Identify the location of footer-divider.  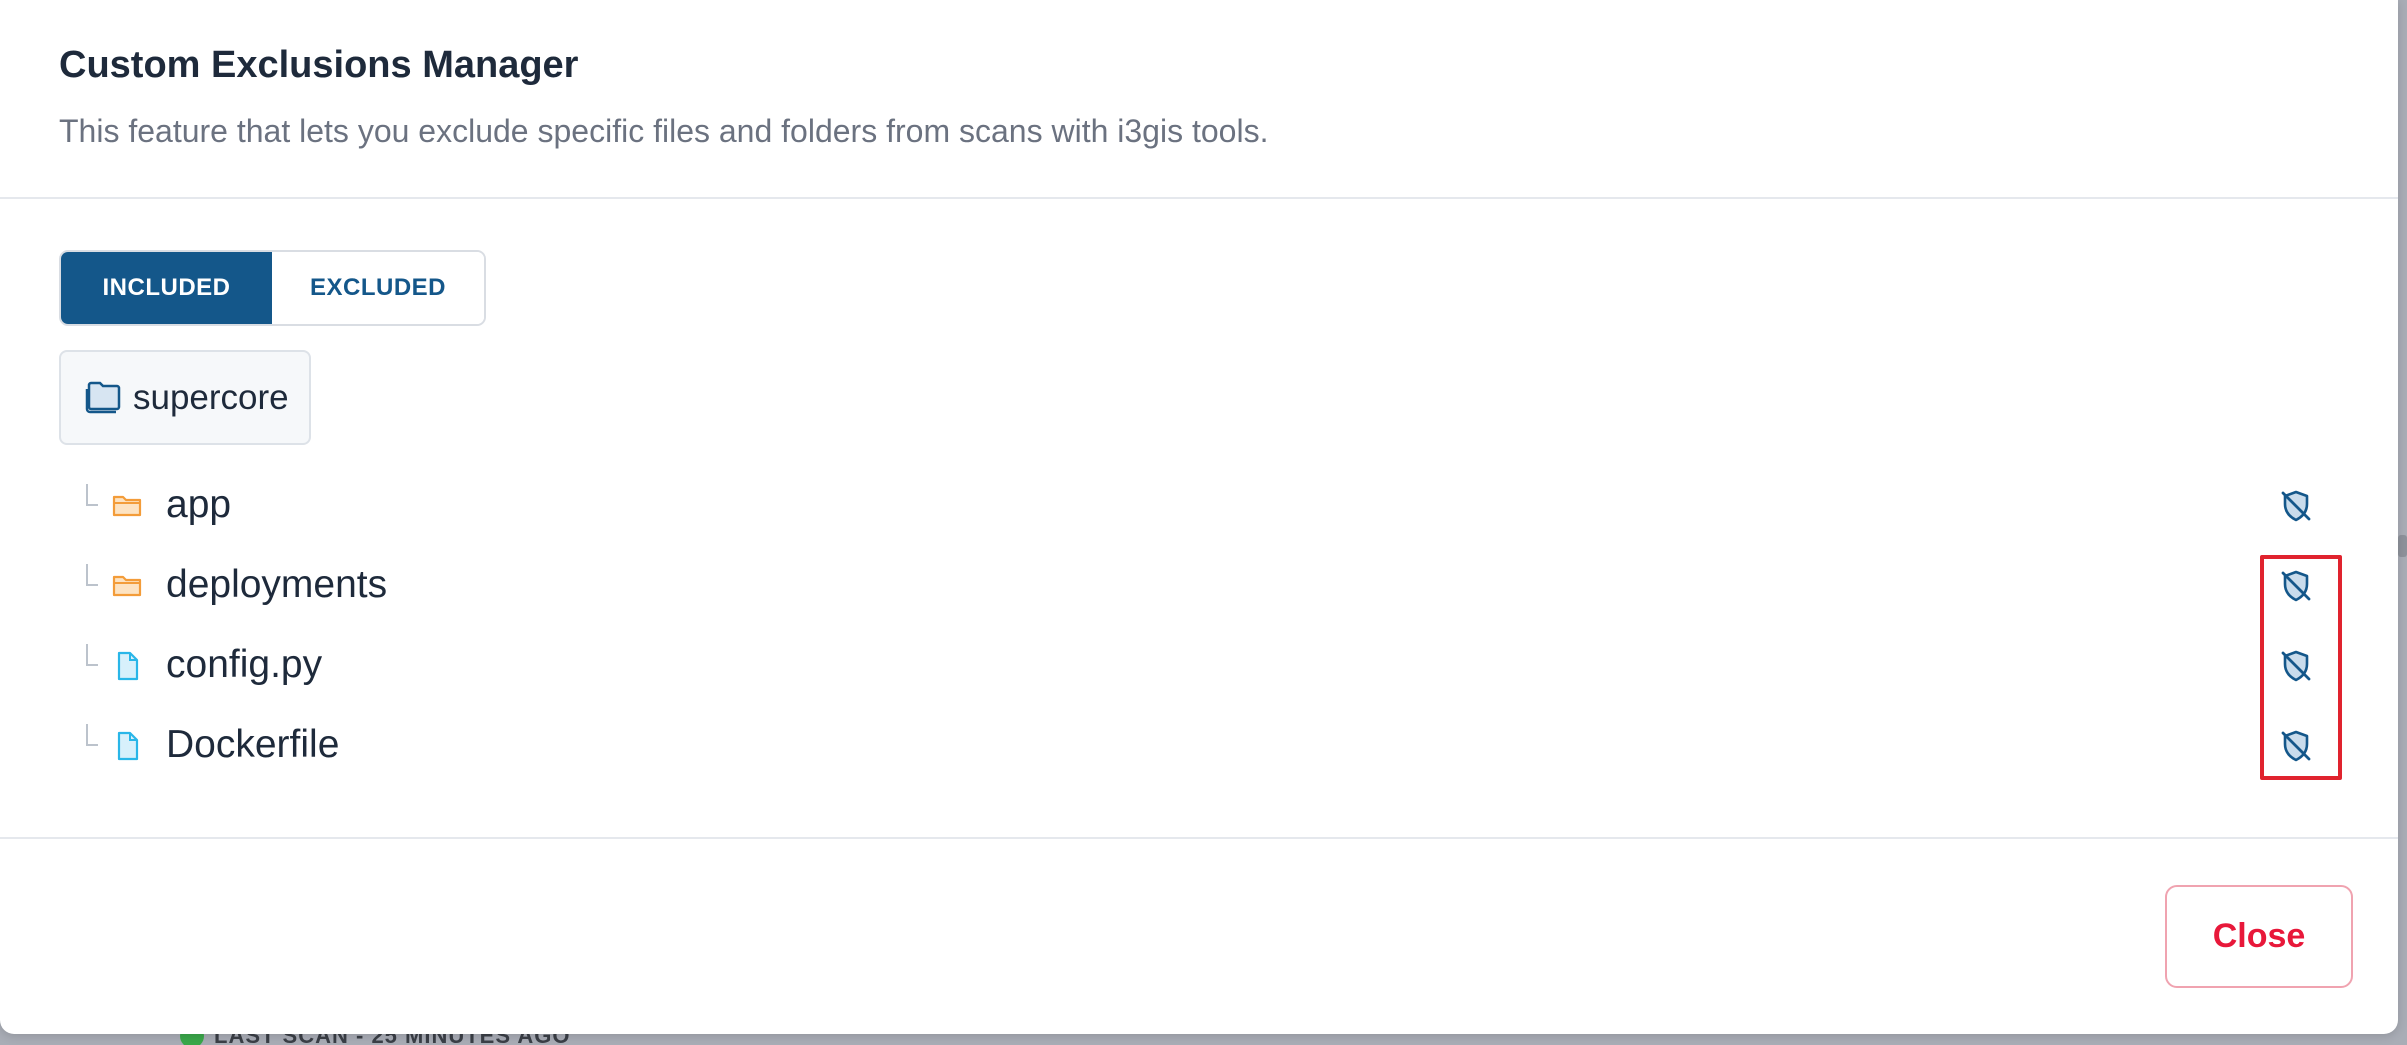
(1199, 838).